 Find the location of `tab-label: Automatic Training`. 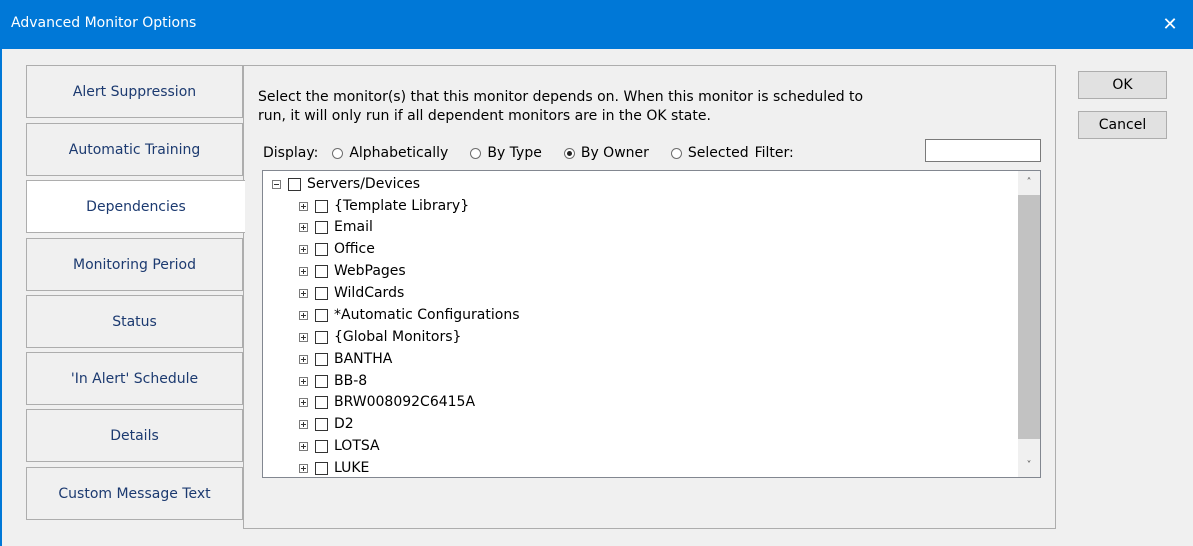

tab-label: Automatic Training is located at coordinates (134, 149).